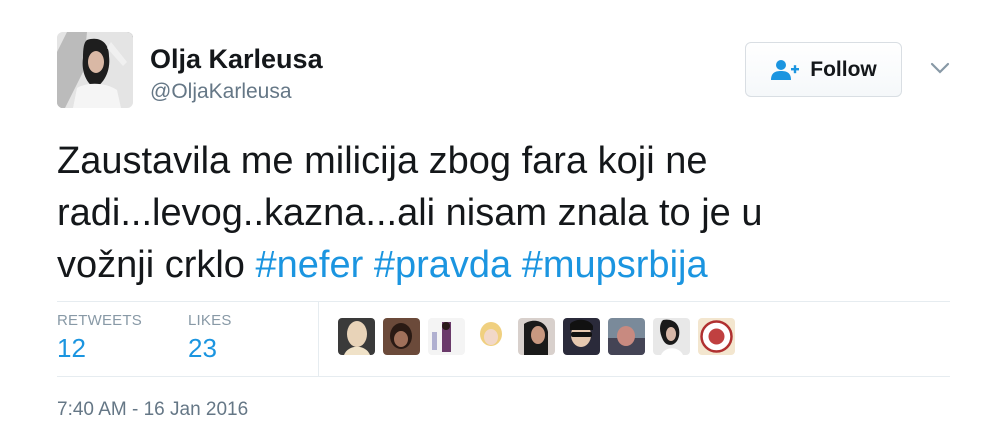 This screenshot has width=1000, height=435. Describe the element at coordinates (99, 320) in the screenshot. I see `retweets-label: RETWEETS` at that location.